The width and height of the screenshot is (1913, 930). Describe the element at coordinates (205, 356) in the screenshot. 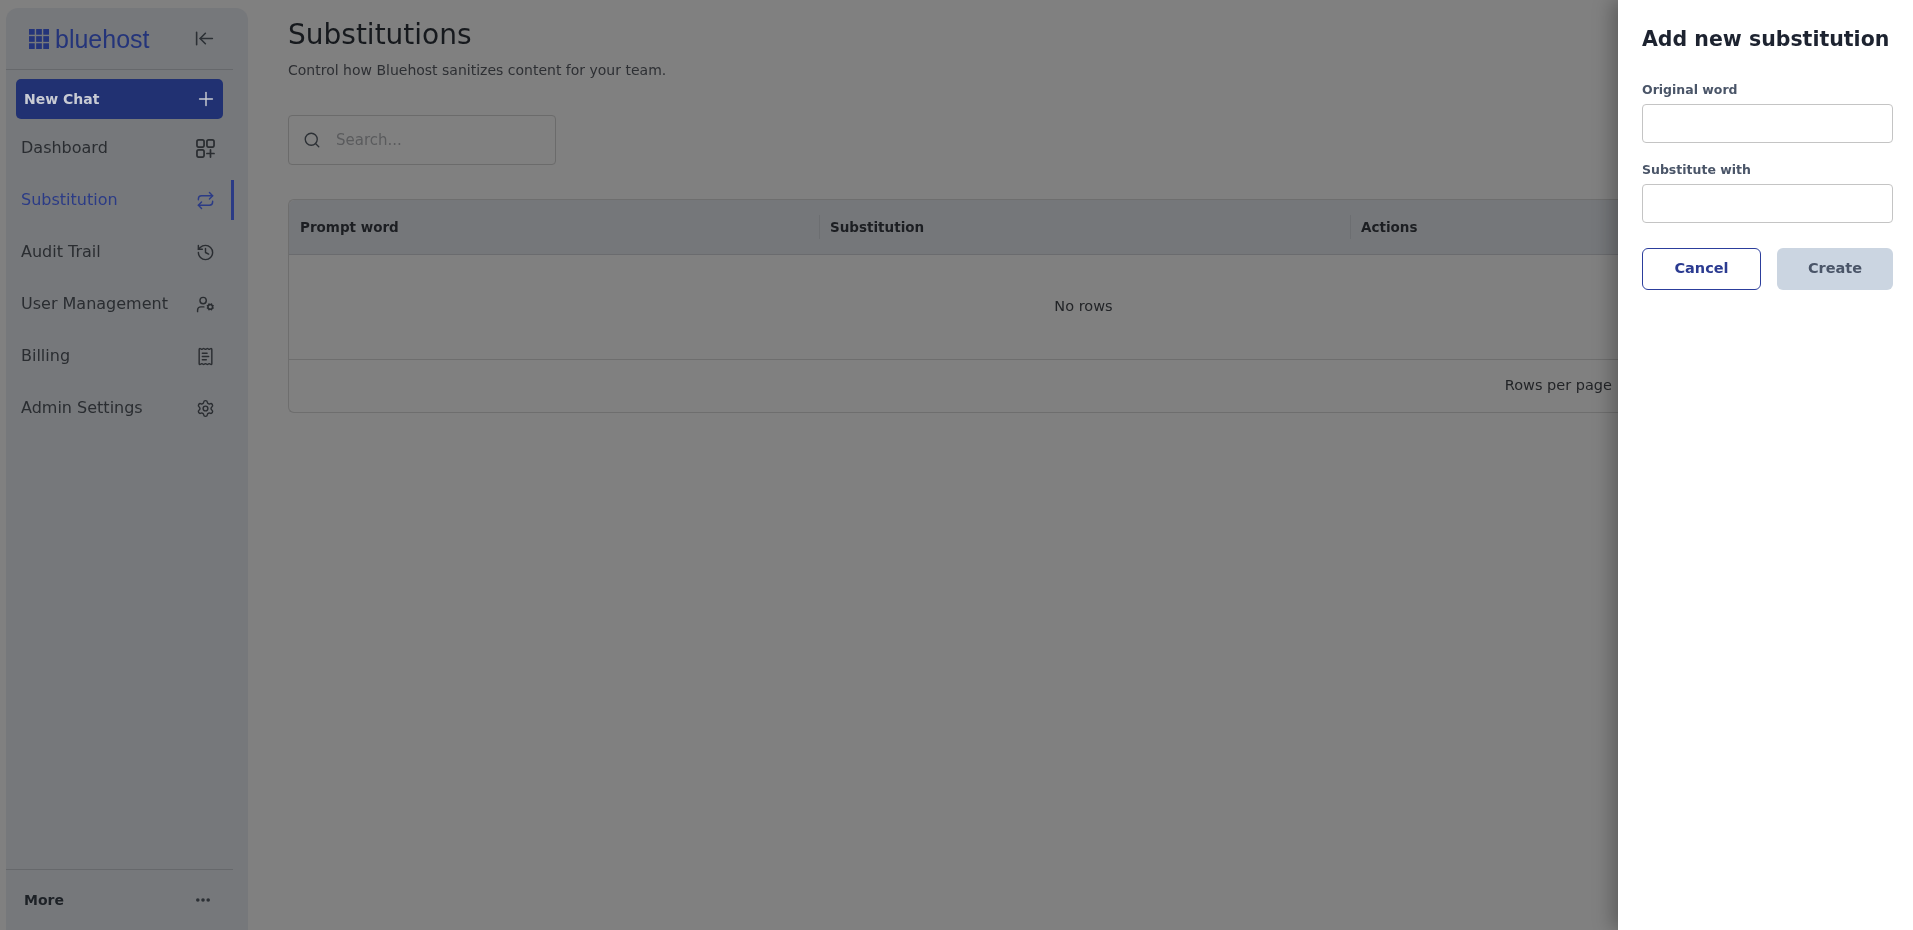

I see `receipt-icon` at that location.